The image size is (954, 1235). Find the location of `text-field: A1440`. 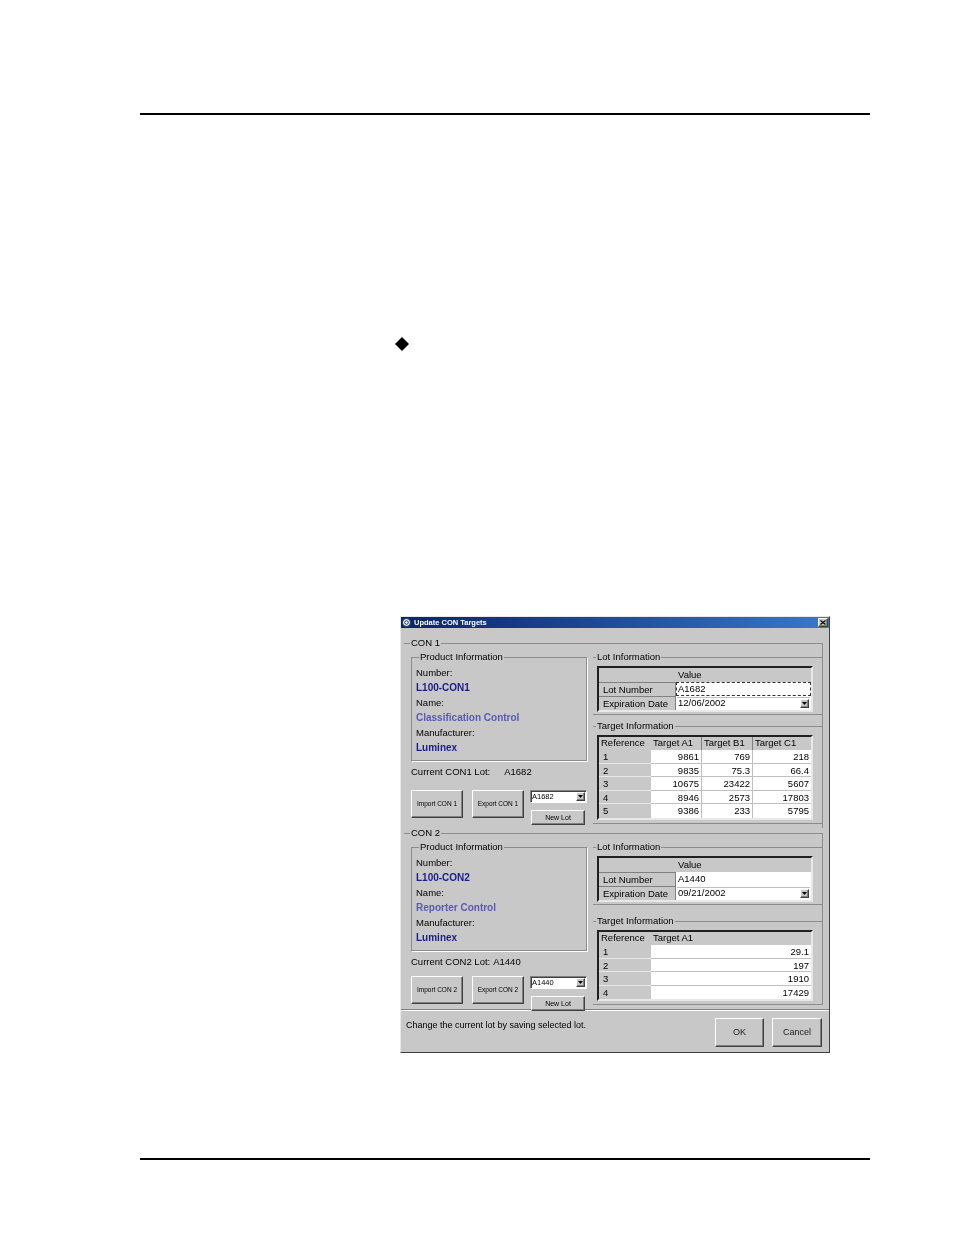

text-field: A1440 is located at coordinates (743, 879).